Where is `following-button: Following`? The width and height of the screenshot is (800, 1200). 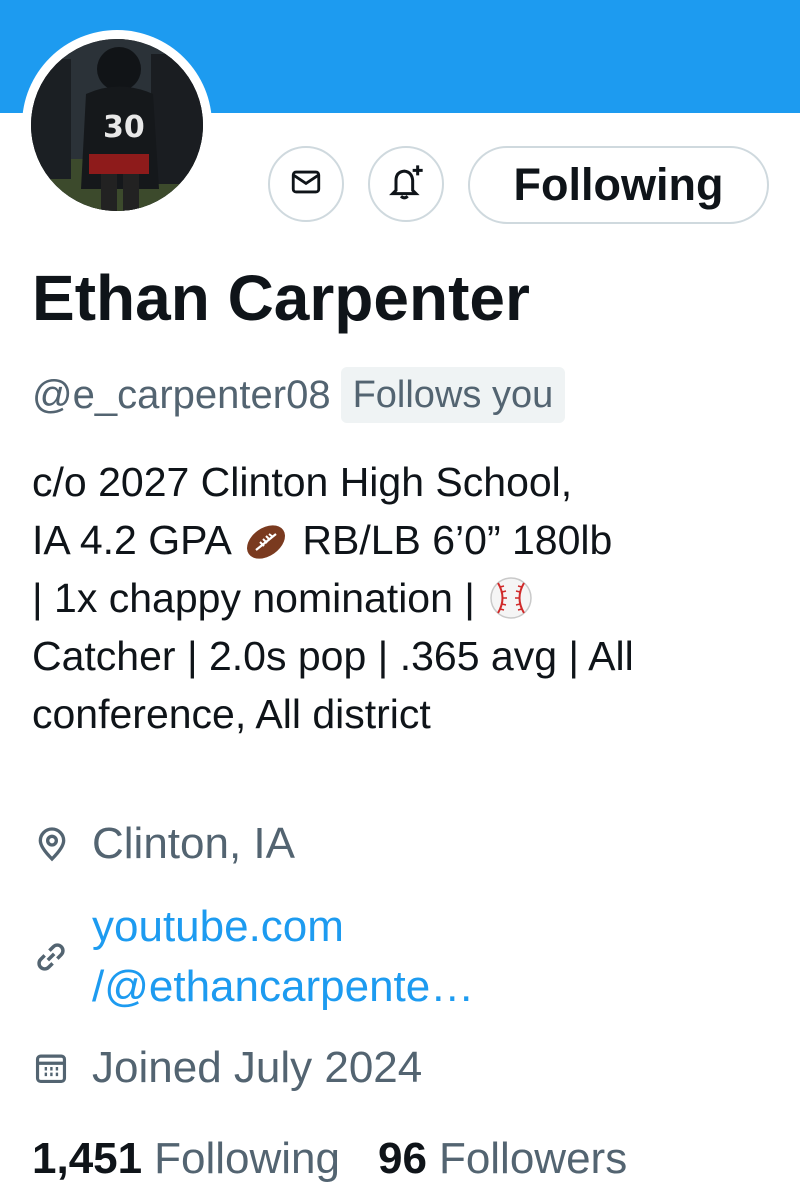
following-button: Following is located at coordinates (618, 185).